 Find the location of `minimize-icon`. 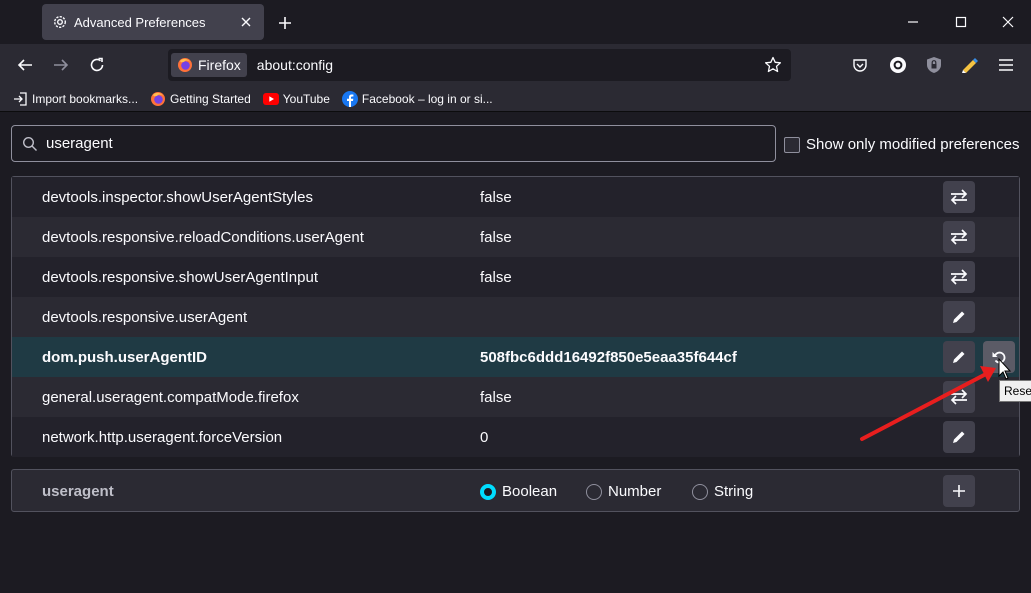

minimize-icon is located at coordinates (913, 22).